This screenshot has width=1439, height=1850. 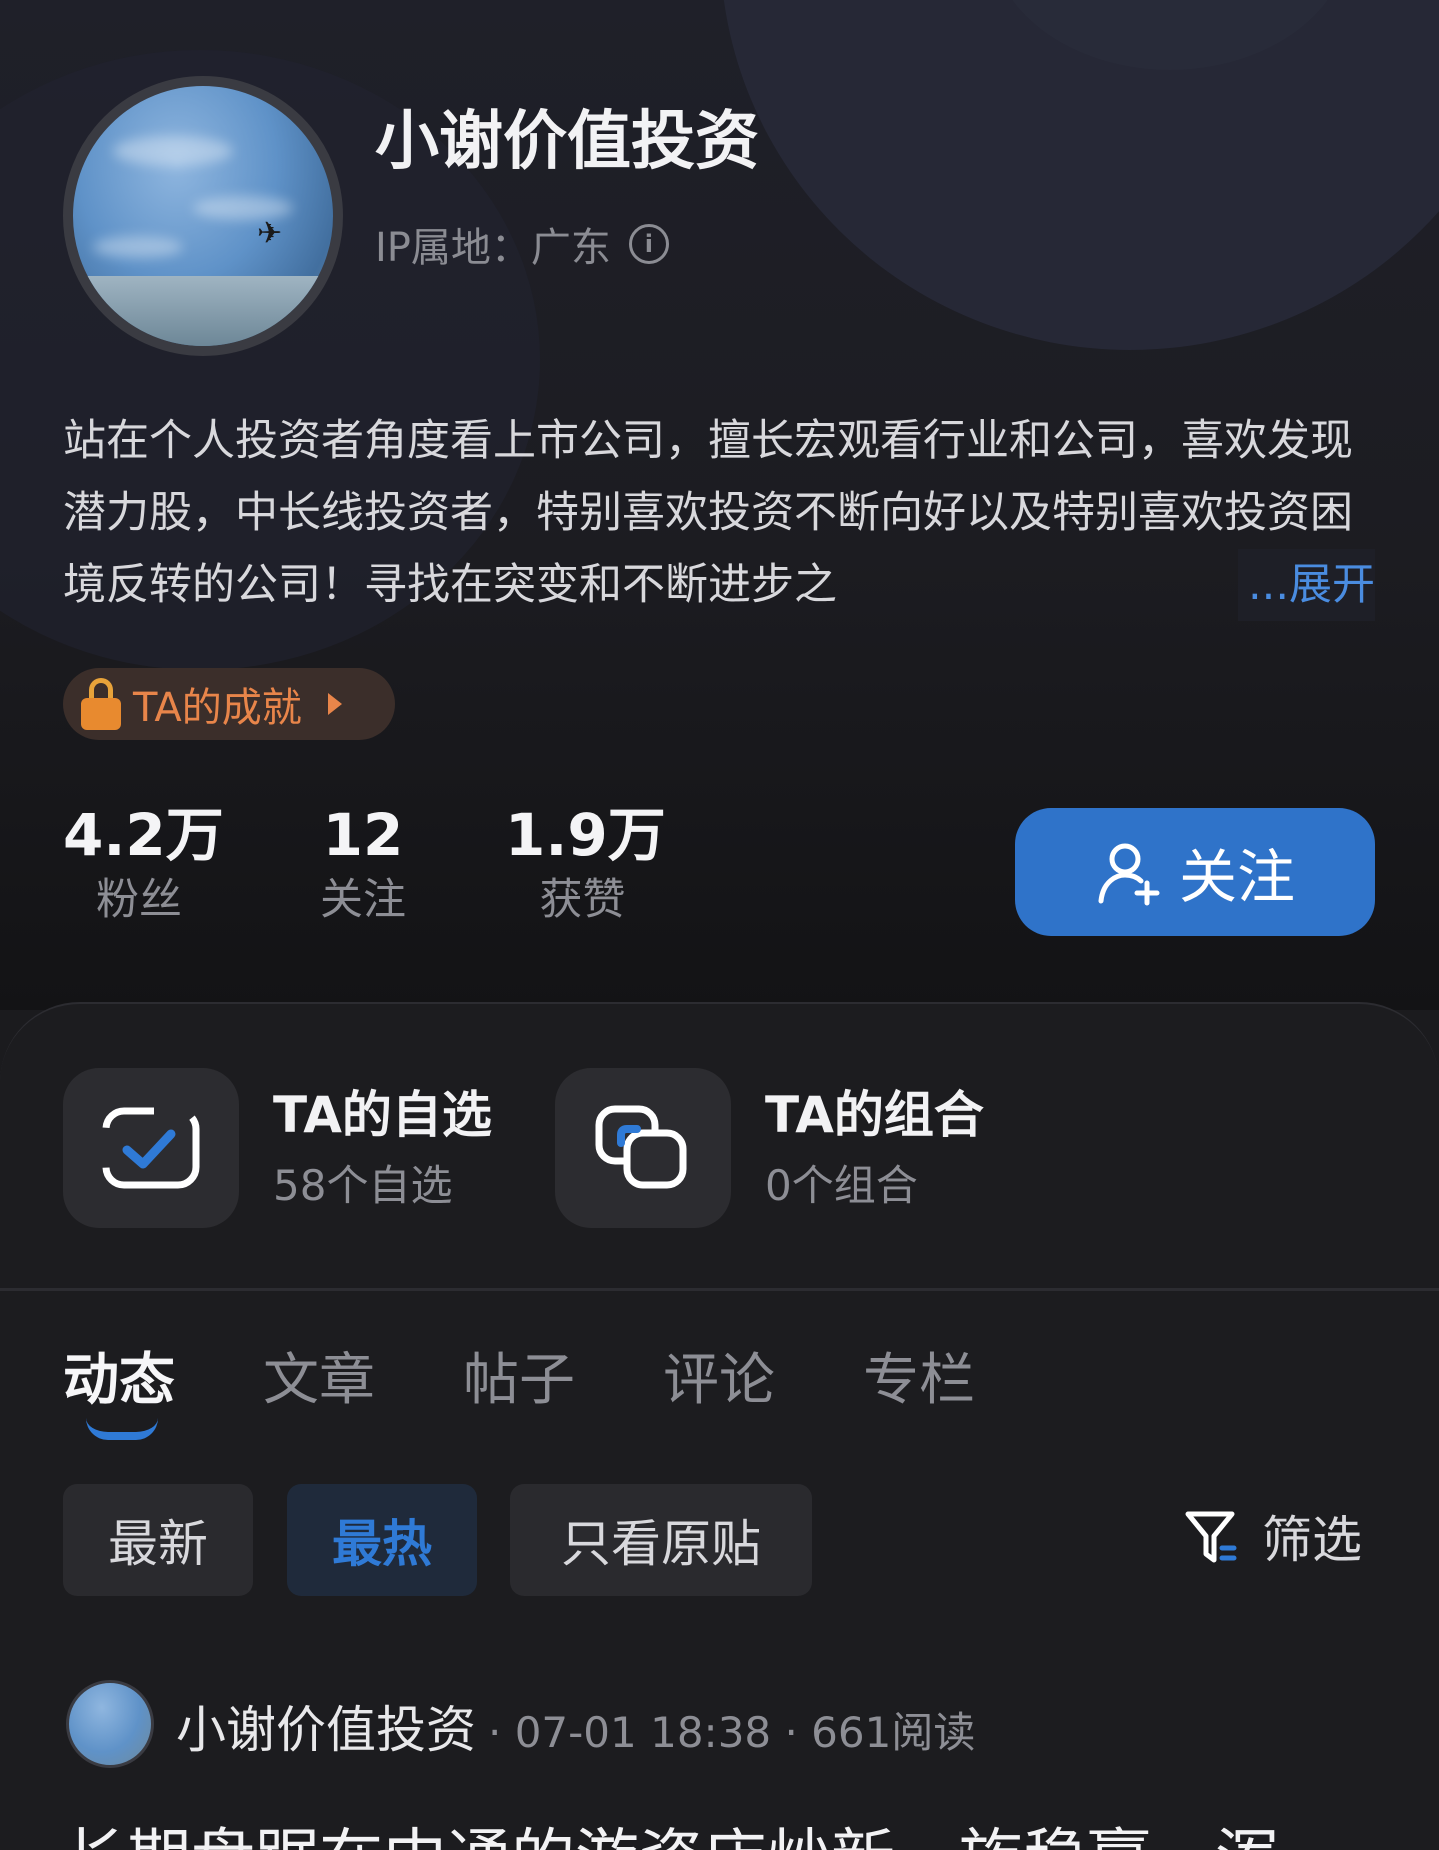 I want to click on ip-location-row: IP属地：广东 i, so click(x=522, y=244).